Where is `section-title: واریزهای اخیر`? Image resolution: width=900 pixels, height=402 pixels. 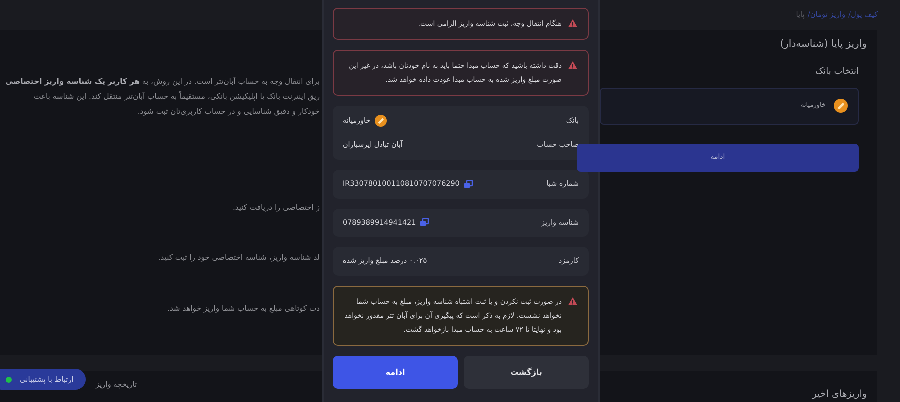
section-title: واریزهای اخیر is located at coordinates (839, 395).